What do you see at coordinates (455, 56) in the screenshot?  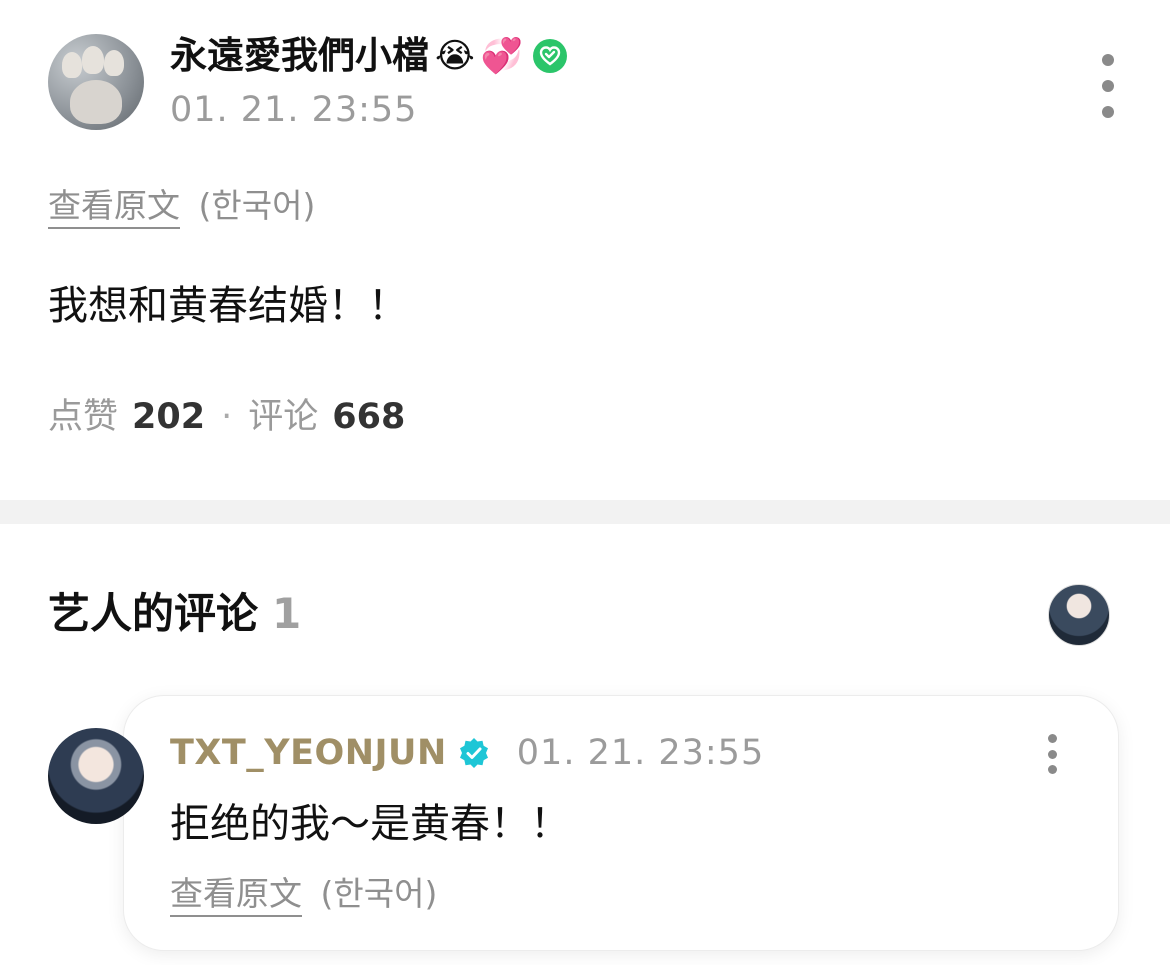 I see `crying-face-emoji: 😭` at bounding box center [455, 56].